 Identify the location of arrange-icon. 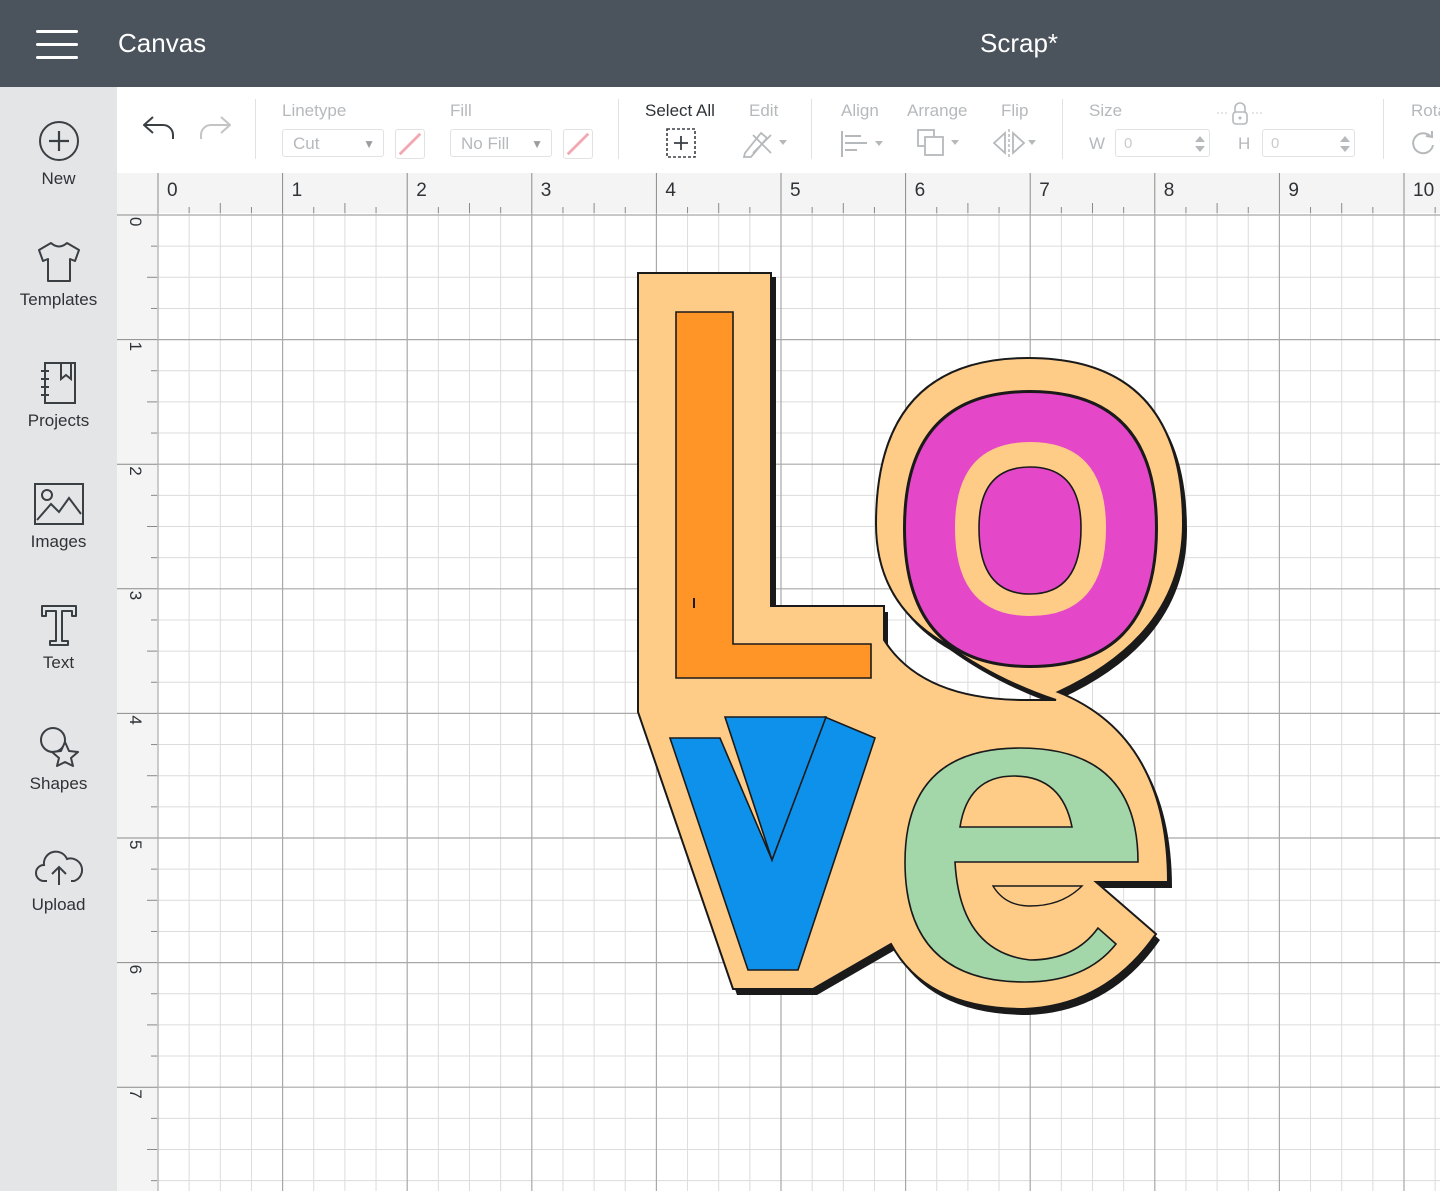
(940, 143).